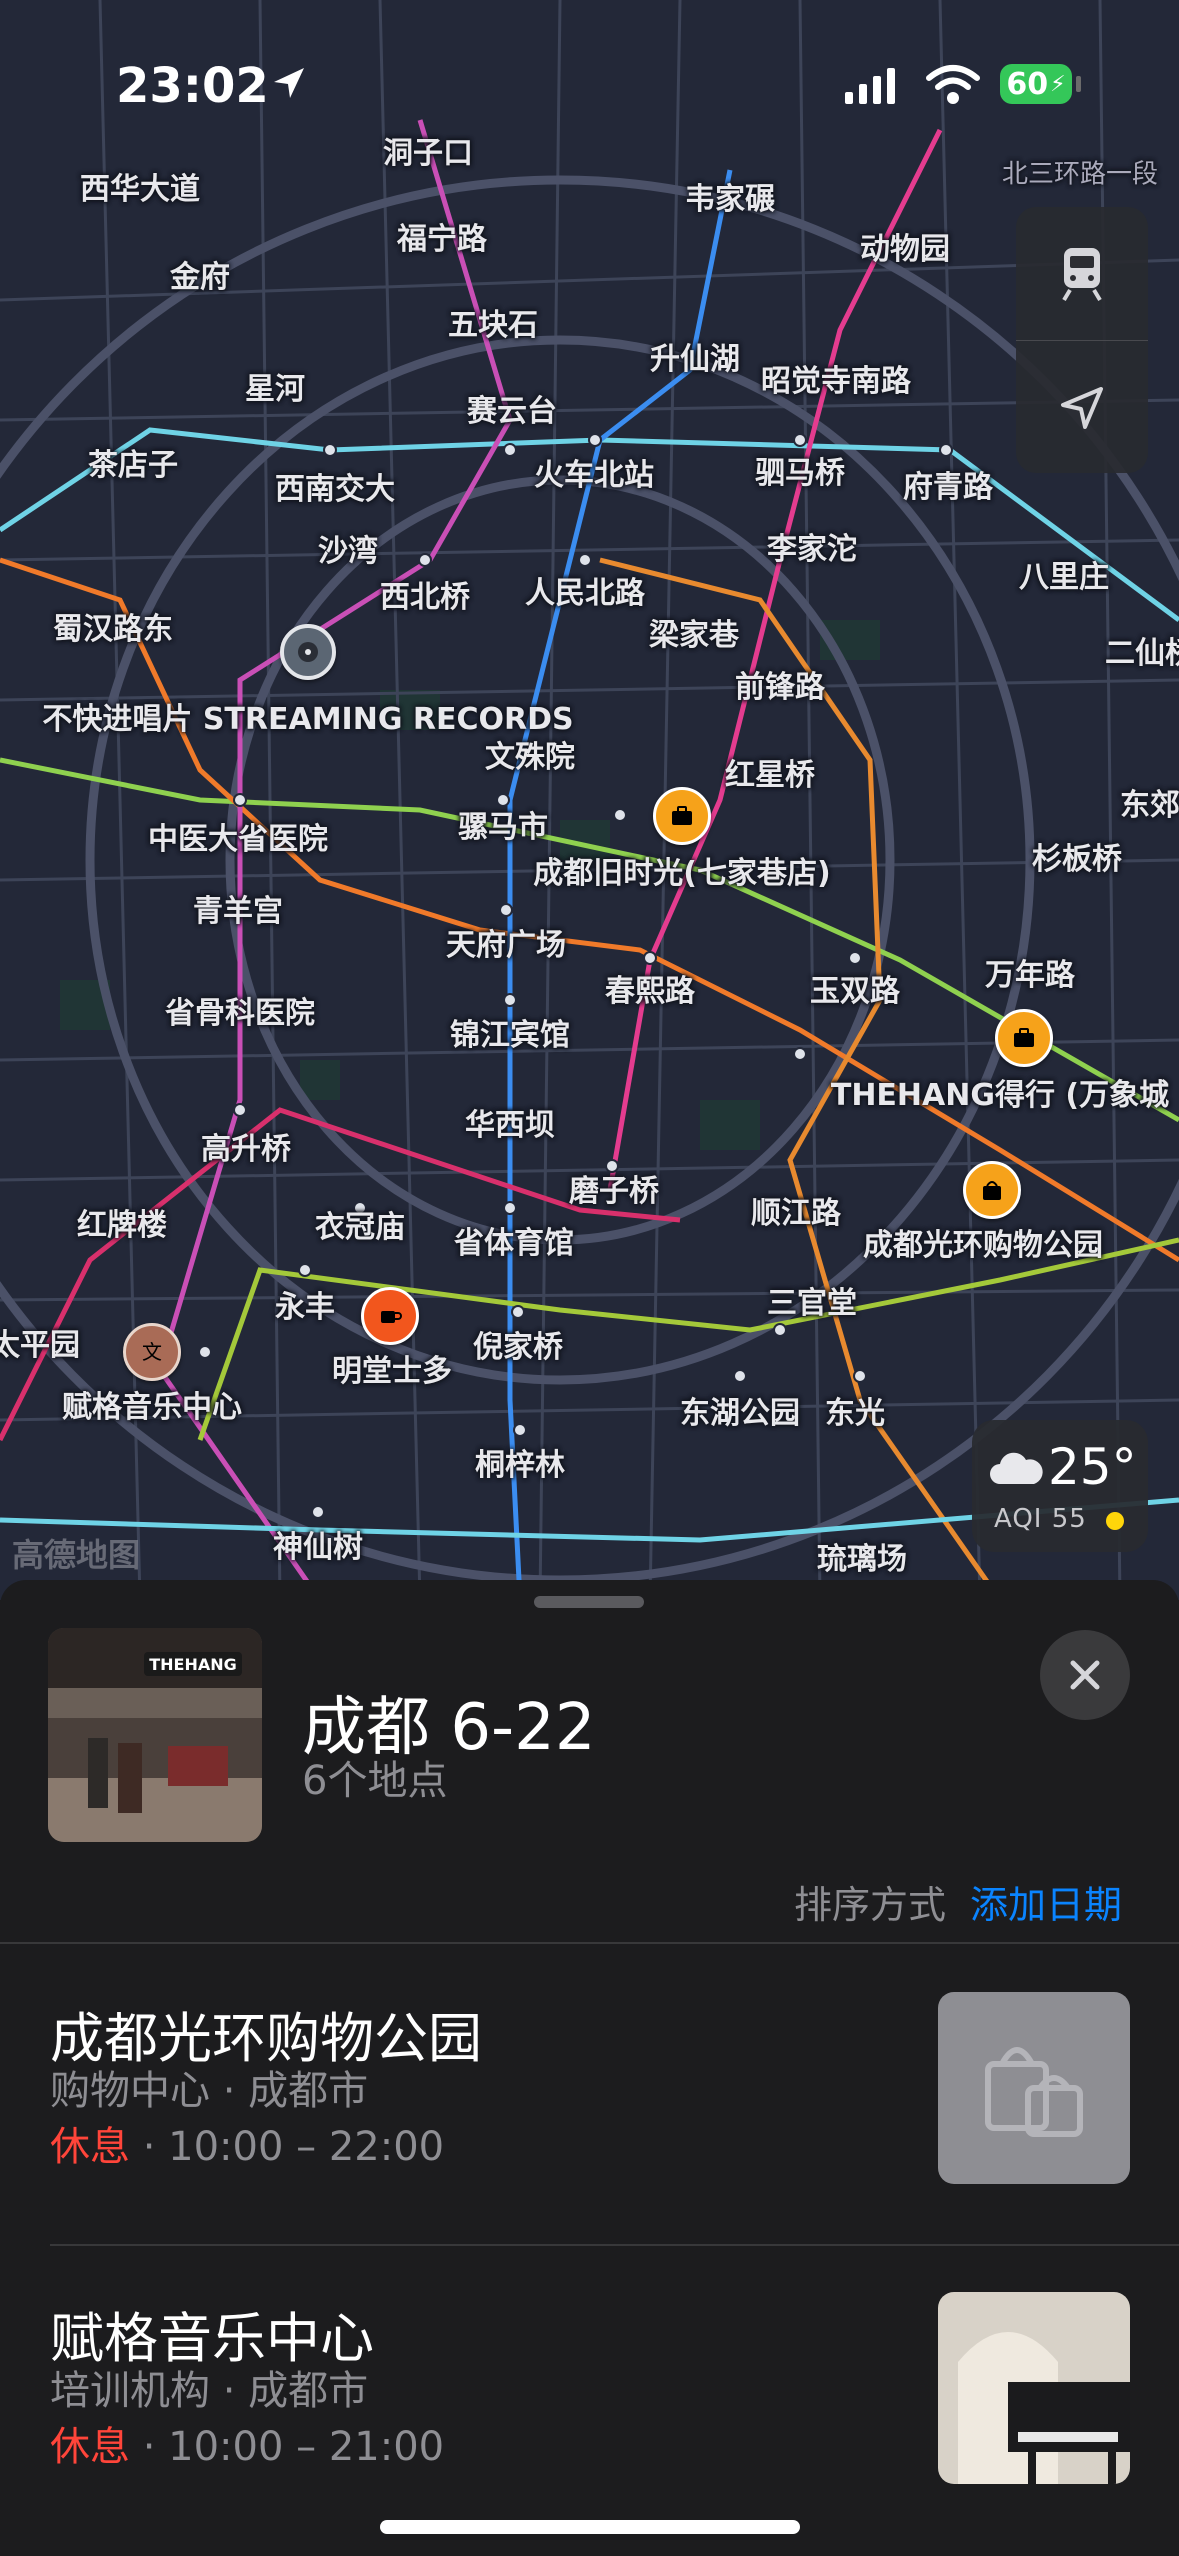  What do you see at coordinates (1000, 1095) in the screenshot?
I see `map-label: THEHANG得行 (万象城` at bounding box center [1000, 1095].